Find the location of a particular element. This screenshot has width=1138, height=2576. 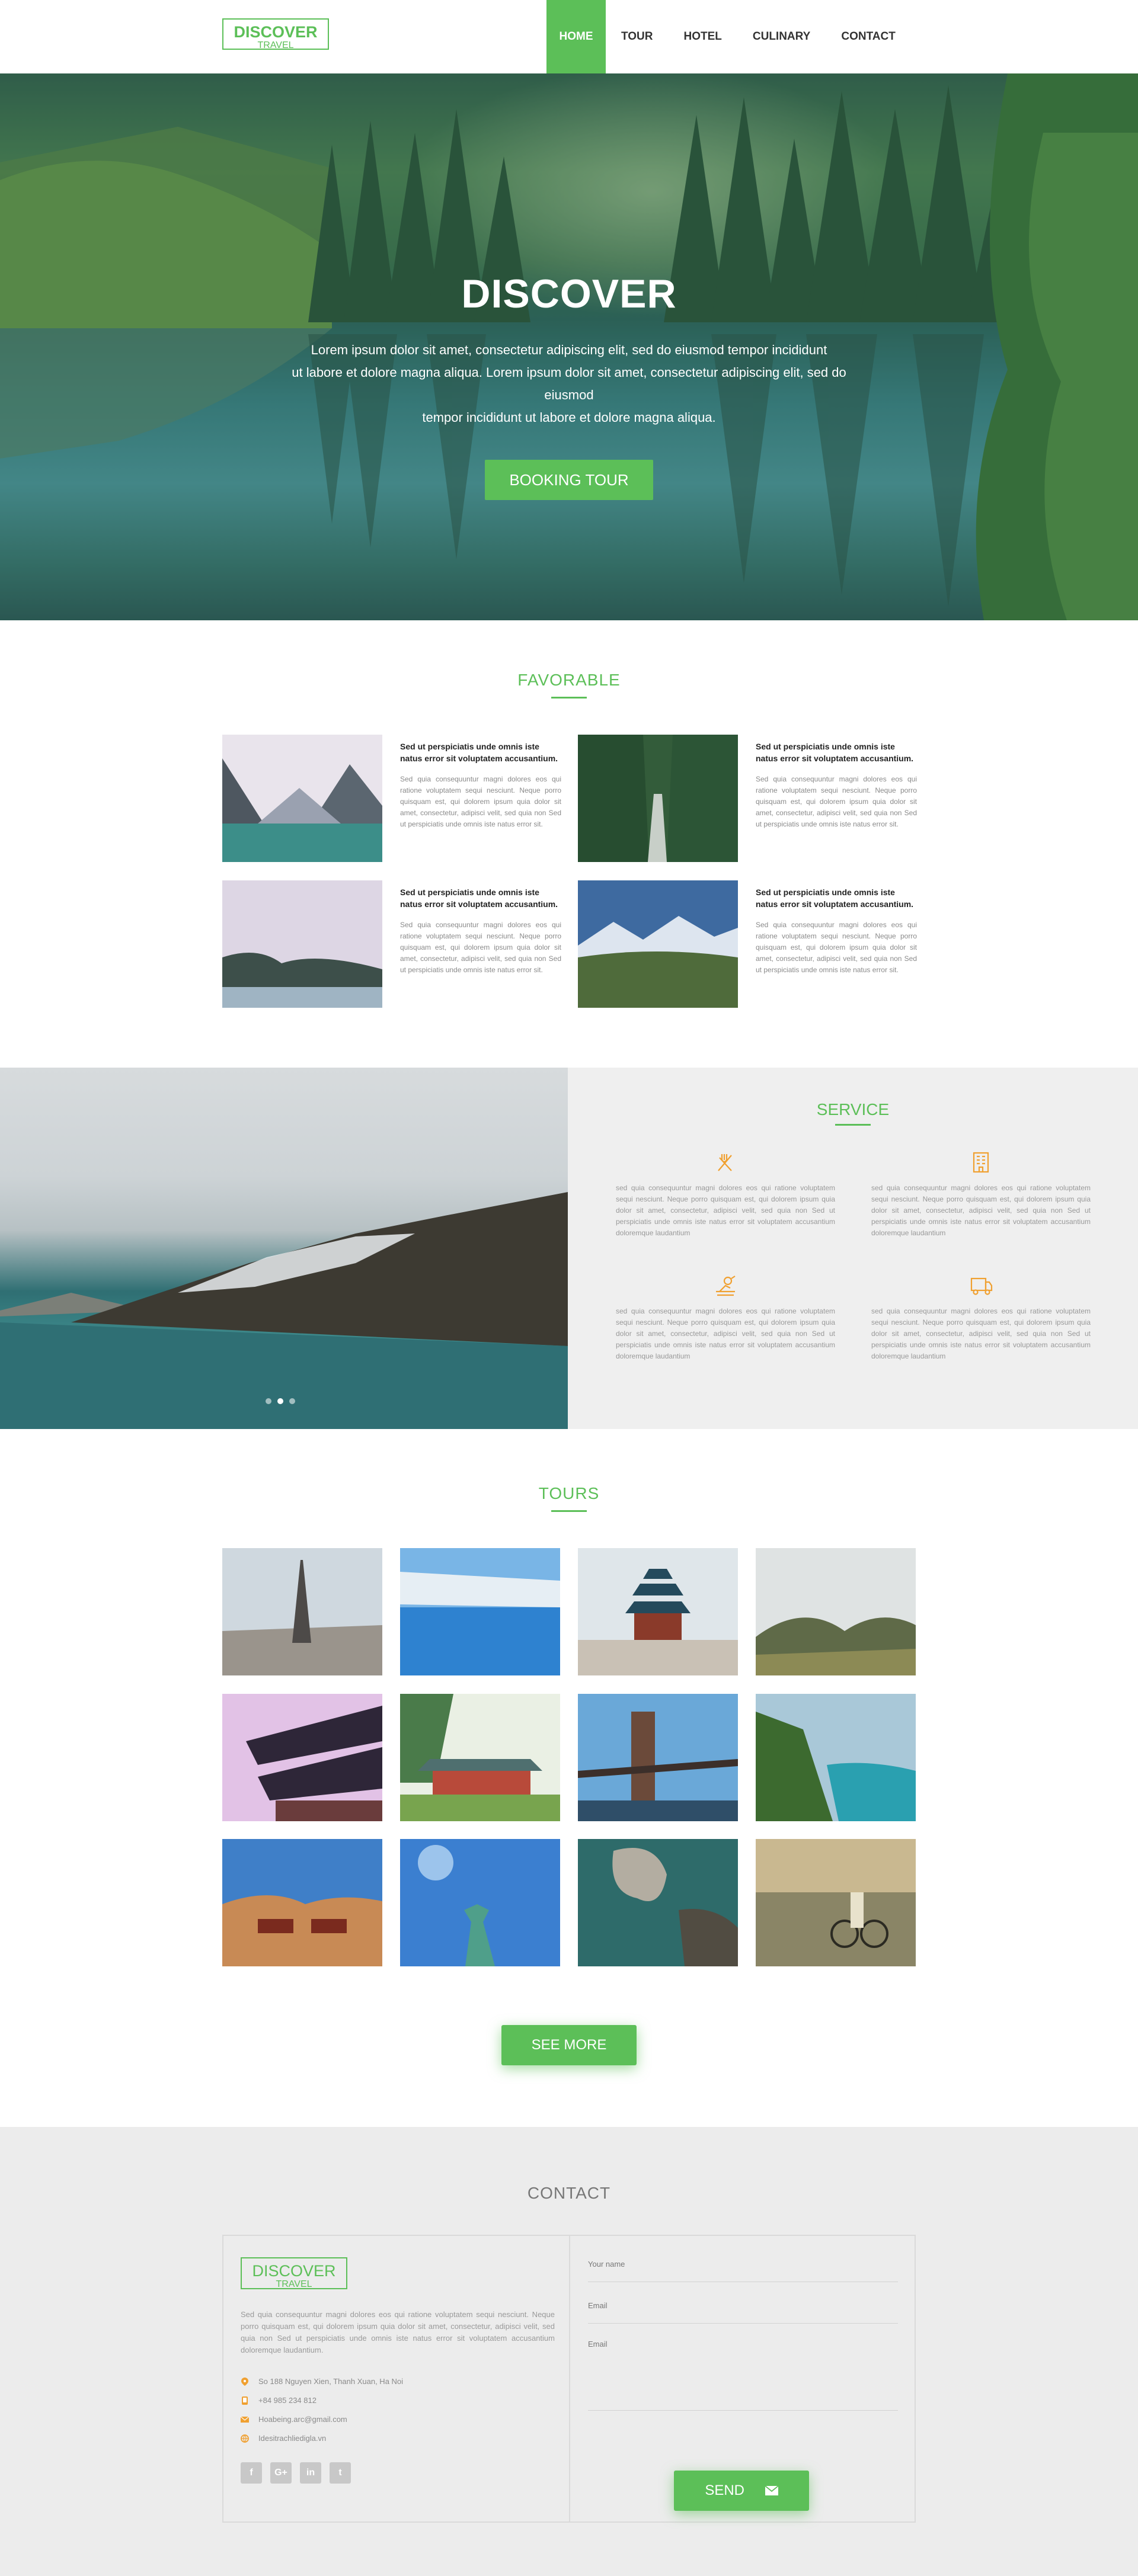

logo: DISCOVER TRAVEL is located at coordinates (275, 34).